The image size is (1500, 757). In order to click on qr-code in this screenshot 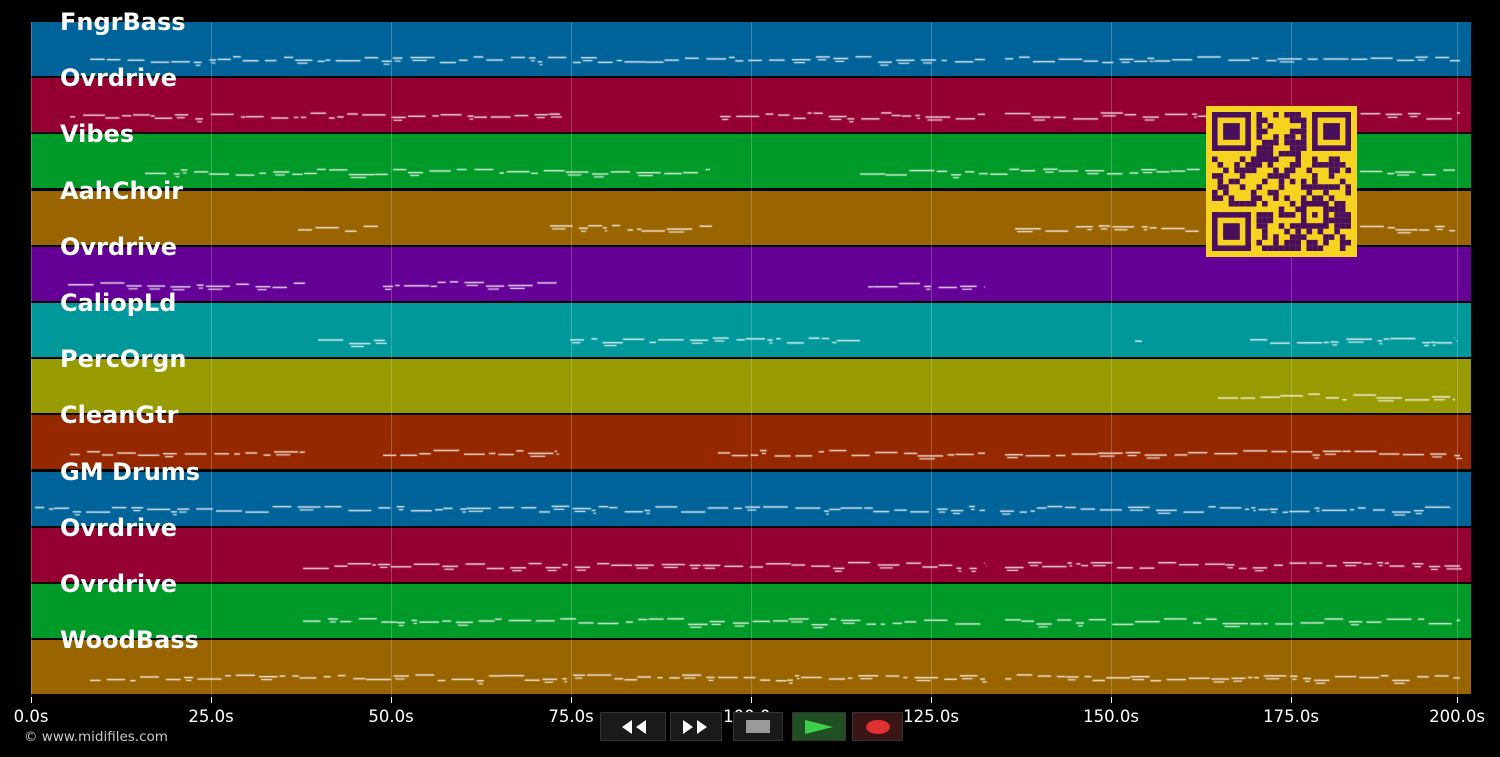, I will do `click(1281, 181)`.